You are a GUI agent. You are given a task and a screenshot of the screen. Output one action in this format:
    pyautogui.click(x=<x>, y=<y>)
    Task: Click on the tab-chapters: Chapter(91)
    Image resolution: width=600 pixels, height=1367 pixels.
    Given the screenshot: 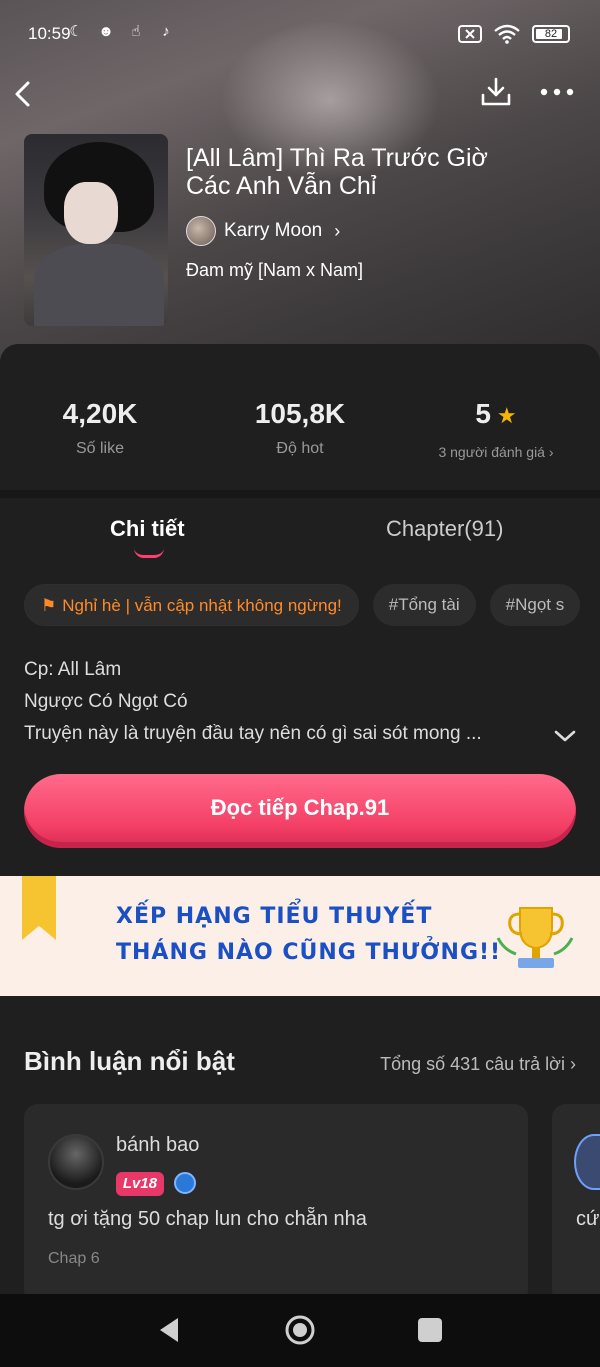 What is the action you would take?
    pyautogui.click(x=444, y=529)
    